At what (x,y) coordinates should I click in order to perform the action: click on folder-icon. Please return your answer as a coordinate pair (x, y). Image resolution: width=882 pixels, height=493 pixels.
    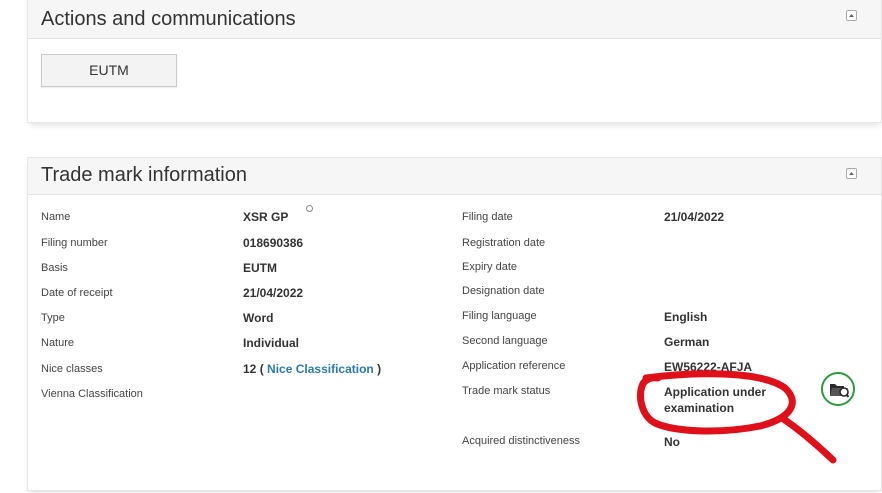
    Looking at the image, I should click on (839, 391).